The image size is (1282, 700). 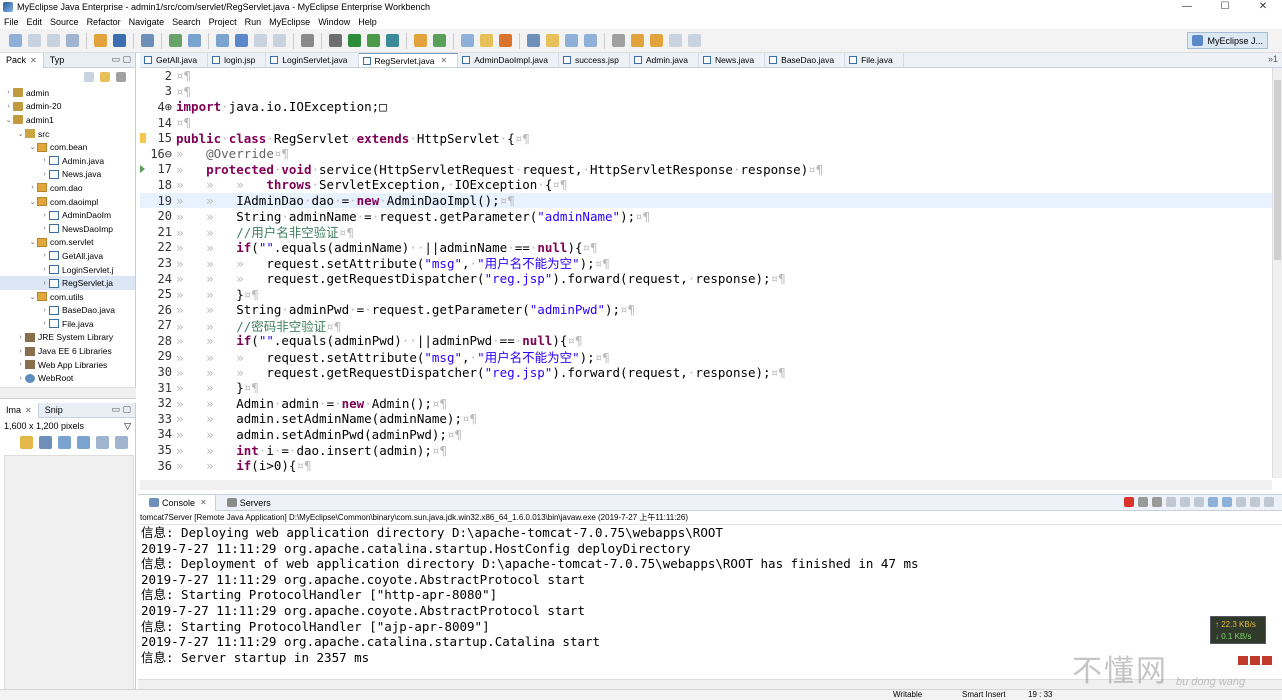 What do you see at coordinates (54, 410) in the screenshot?
I see `image-tab-snip: Snip` at bounding box center [54, 410].